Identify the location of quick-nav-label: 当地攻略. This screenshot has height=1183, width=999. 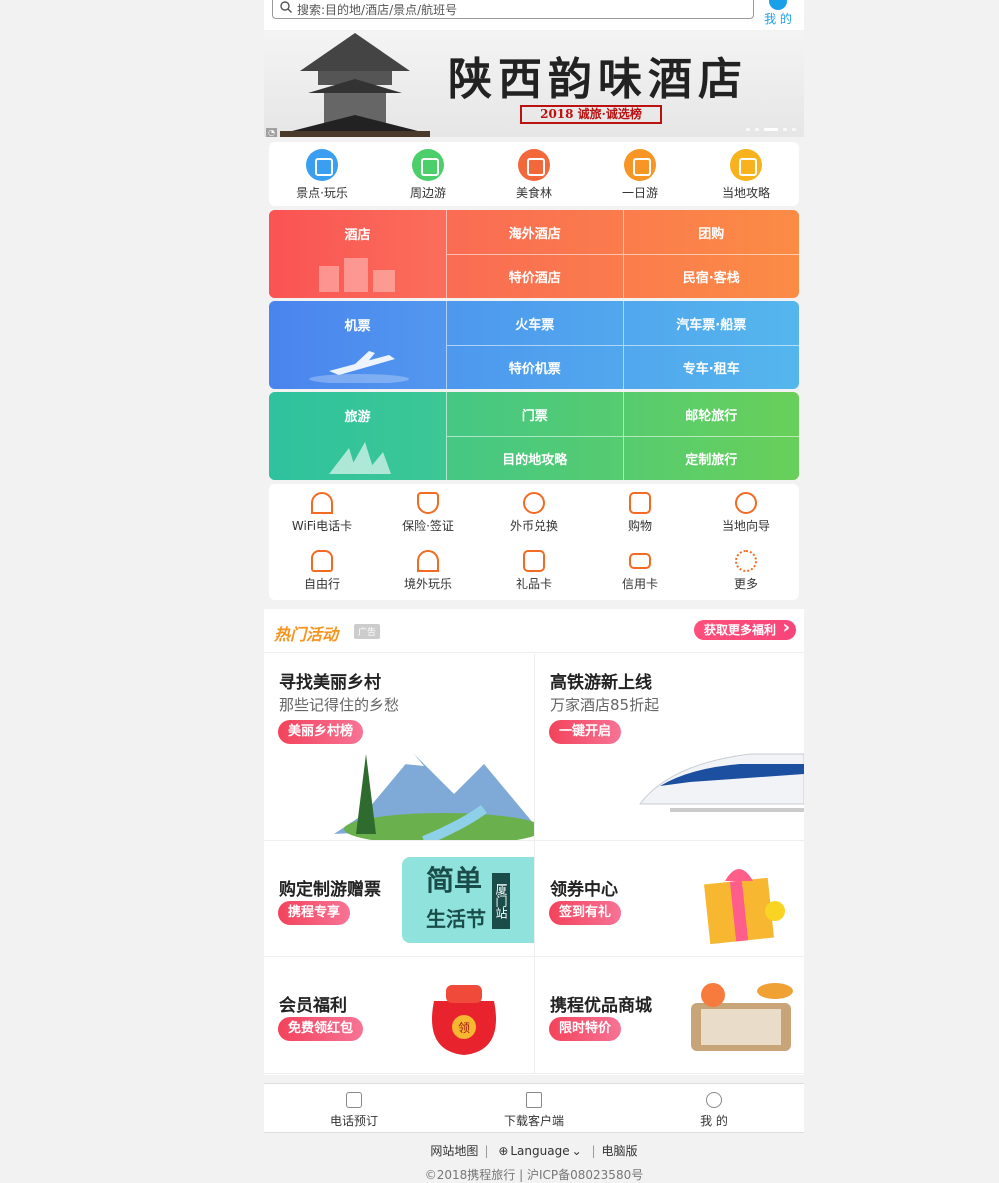
(745, 193).